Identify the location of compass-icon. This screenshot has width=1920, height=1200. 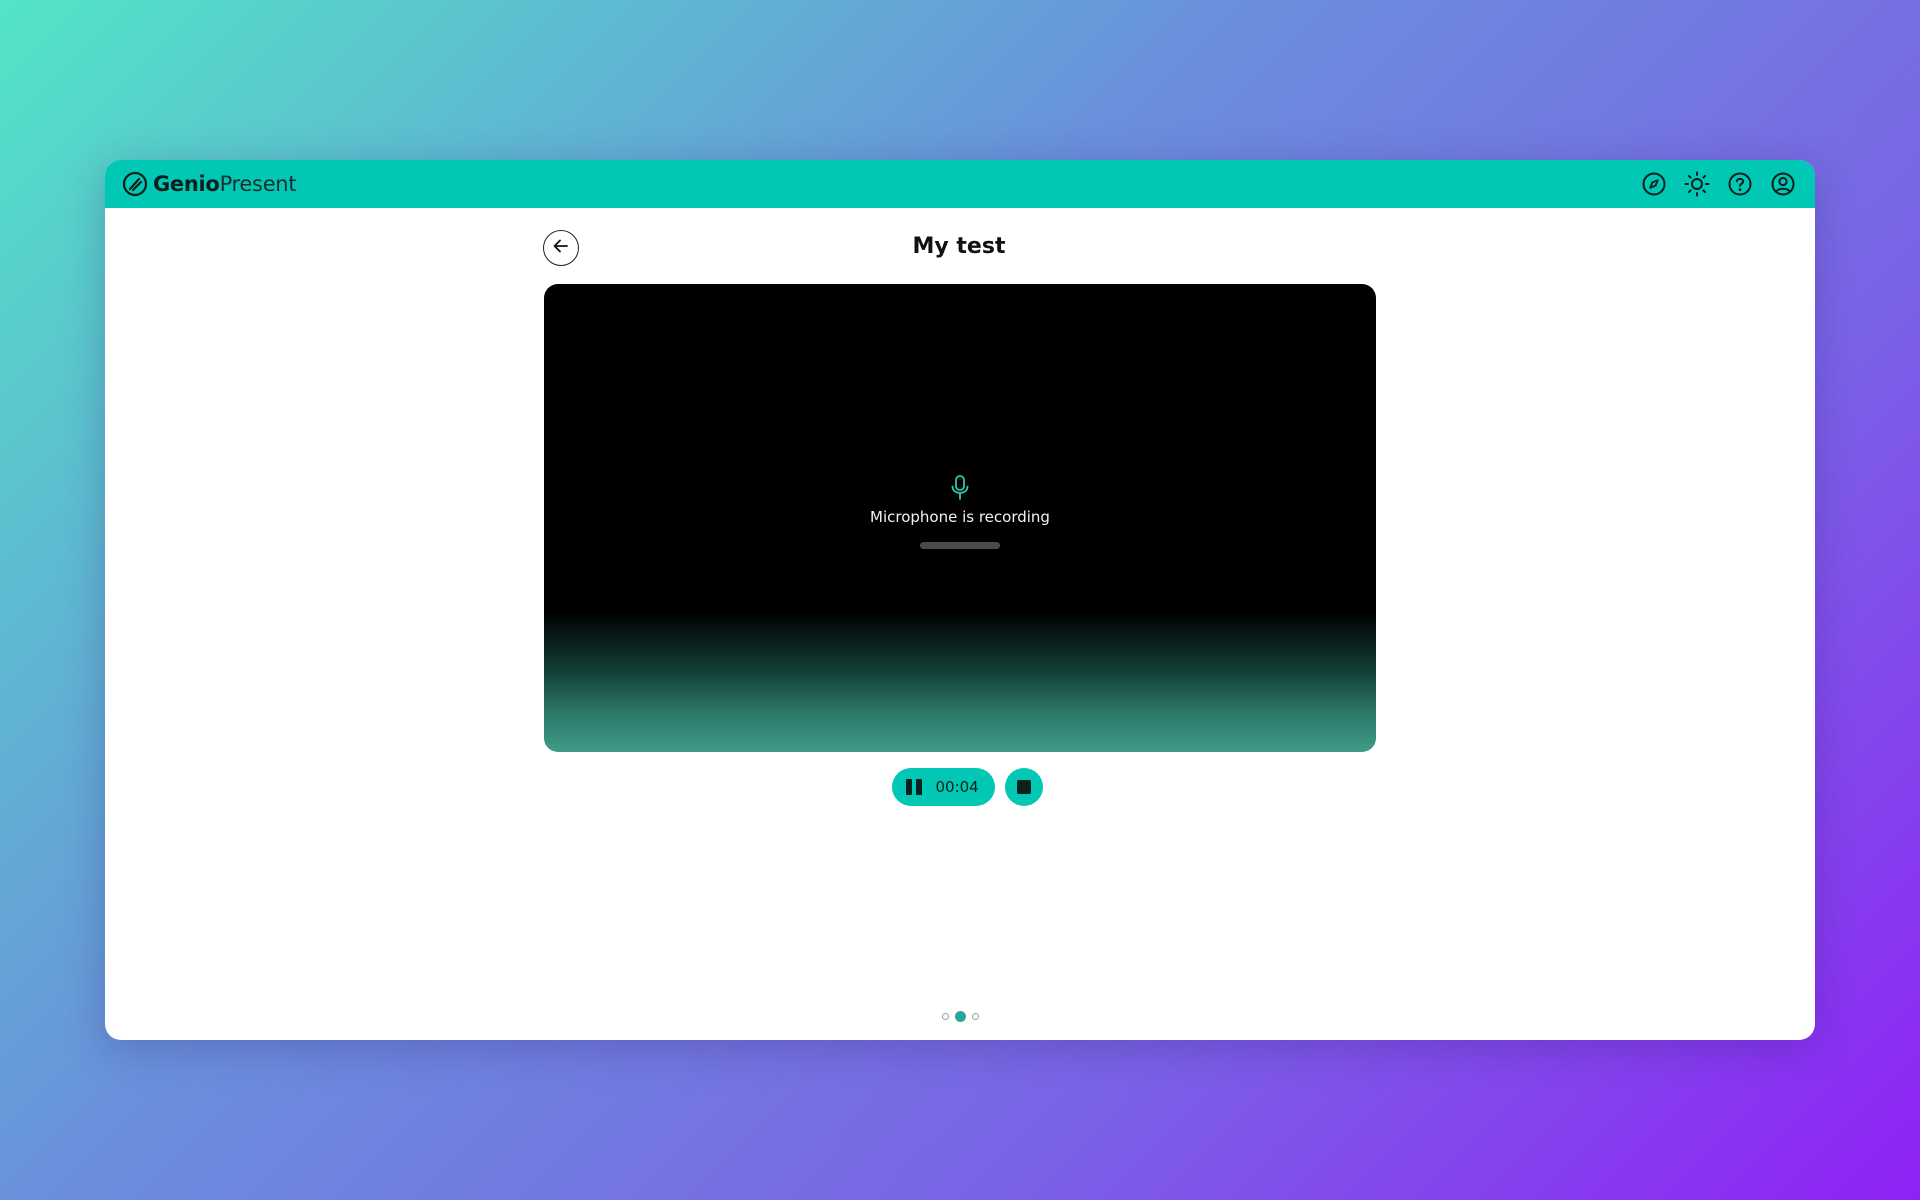
(1654, 184).